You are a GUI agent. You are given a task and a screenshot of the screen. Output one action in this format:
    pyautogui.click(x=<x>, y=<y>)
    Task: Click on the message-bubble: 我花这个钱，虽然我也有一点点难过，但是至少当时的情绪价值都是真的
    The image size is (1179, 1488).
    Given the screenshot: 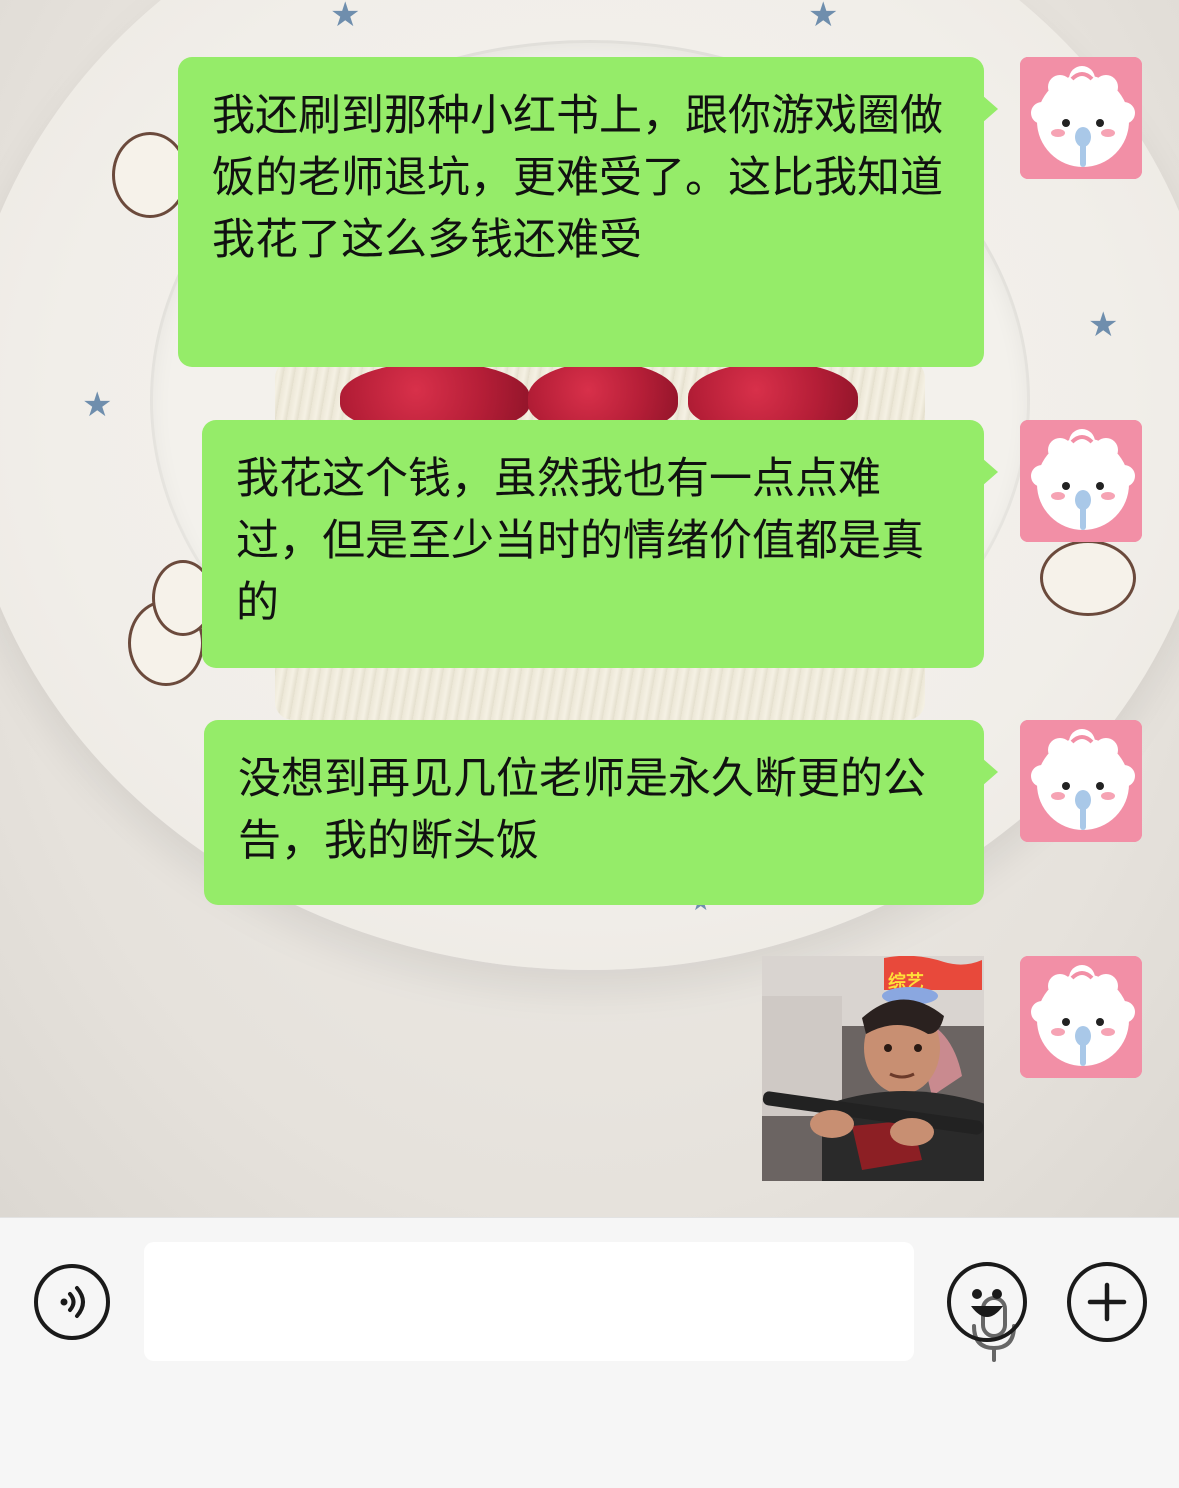 What is the action you would take?
    pyautogui.click(x=600, y=544)
    